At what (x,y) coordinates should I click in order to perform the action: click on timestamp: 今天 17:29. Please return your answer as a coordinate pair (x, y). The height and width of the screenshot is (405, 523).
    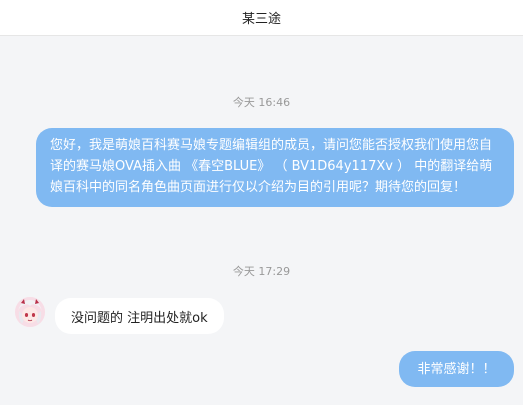
    Looking at the image, I should click on (261, 271).